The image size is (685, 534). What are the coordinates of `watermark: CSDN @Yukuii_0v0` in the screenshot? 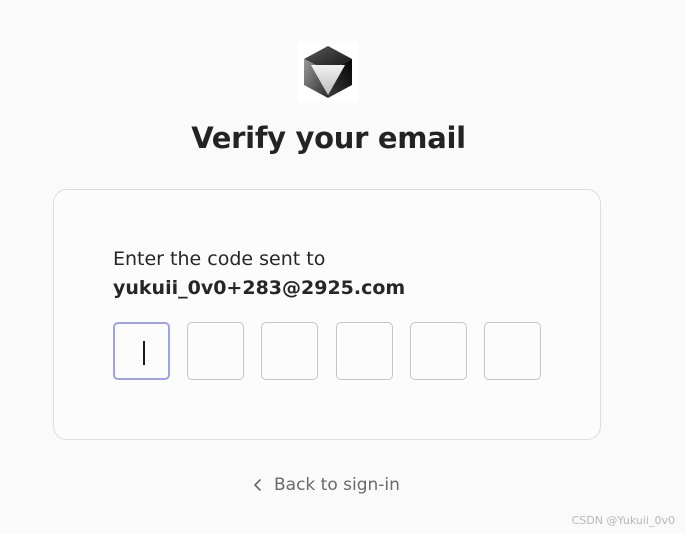 It's located at (623, 520).